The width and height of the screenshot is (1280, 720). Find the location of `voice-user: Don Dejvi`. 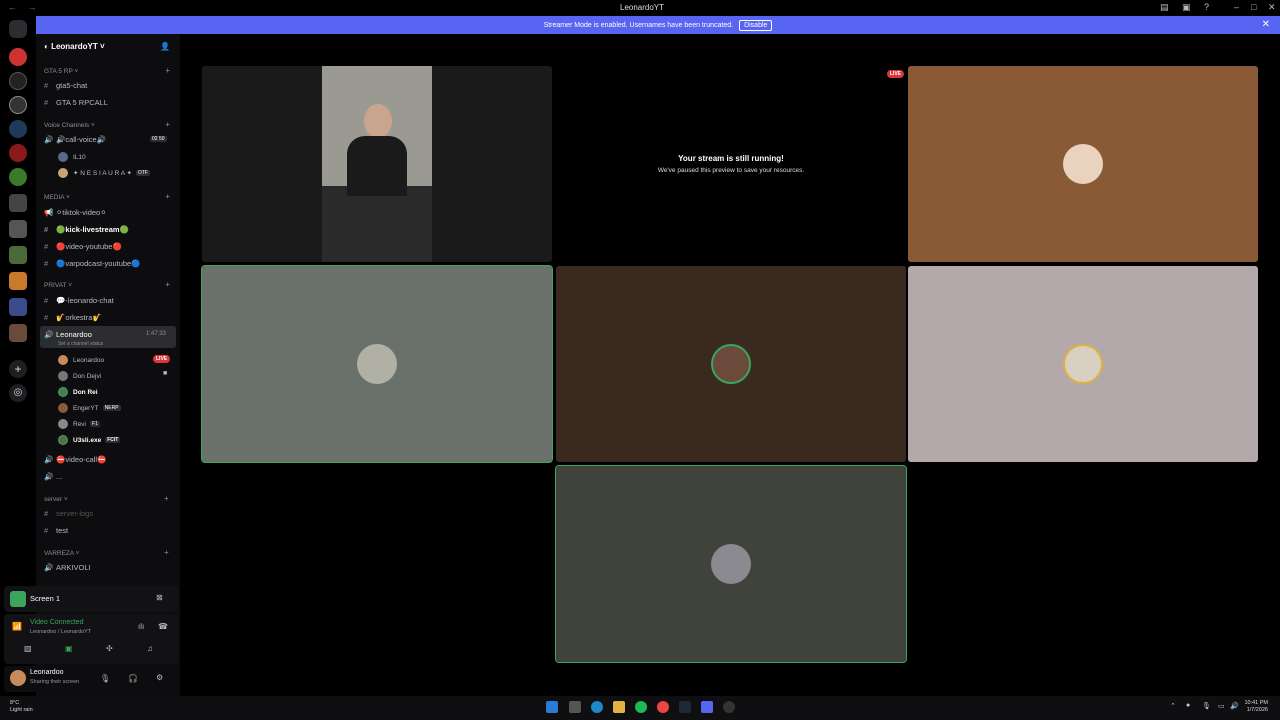

voice-user: Don Dejvi is located at coordinates (79, 376).